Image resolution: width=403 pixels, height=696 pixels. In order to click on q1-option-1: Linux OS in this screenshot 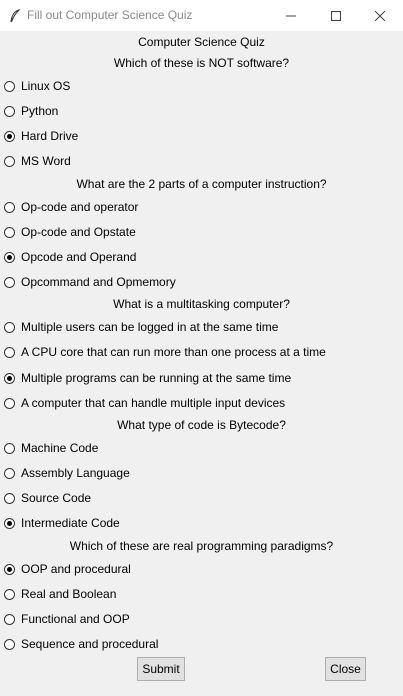, I will do `click(37, 86)`.